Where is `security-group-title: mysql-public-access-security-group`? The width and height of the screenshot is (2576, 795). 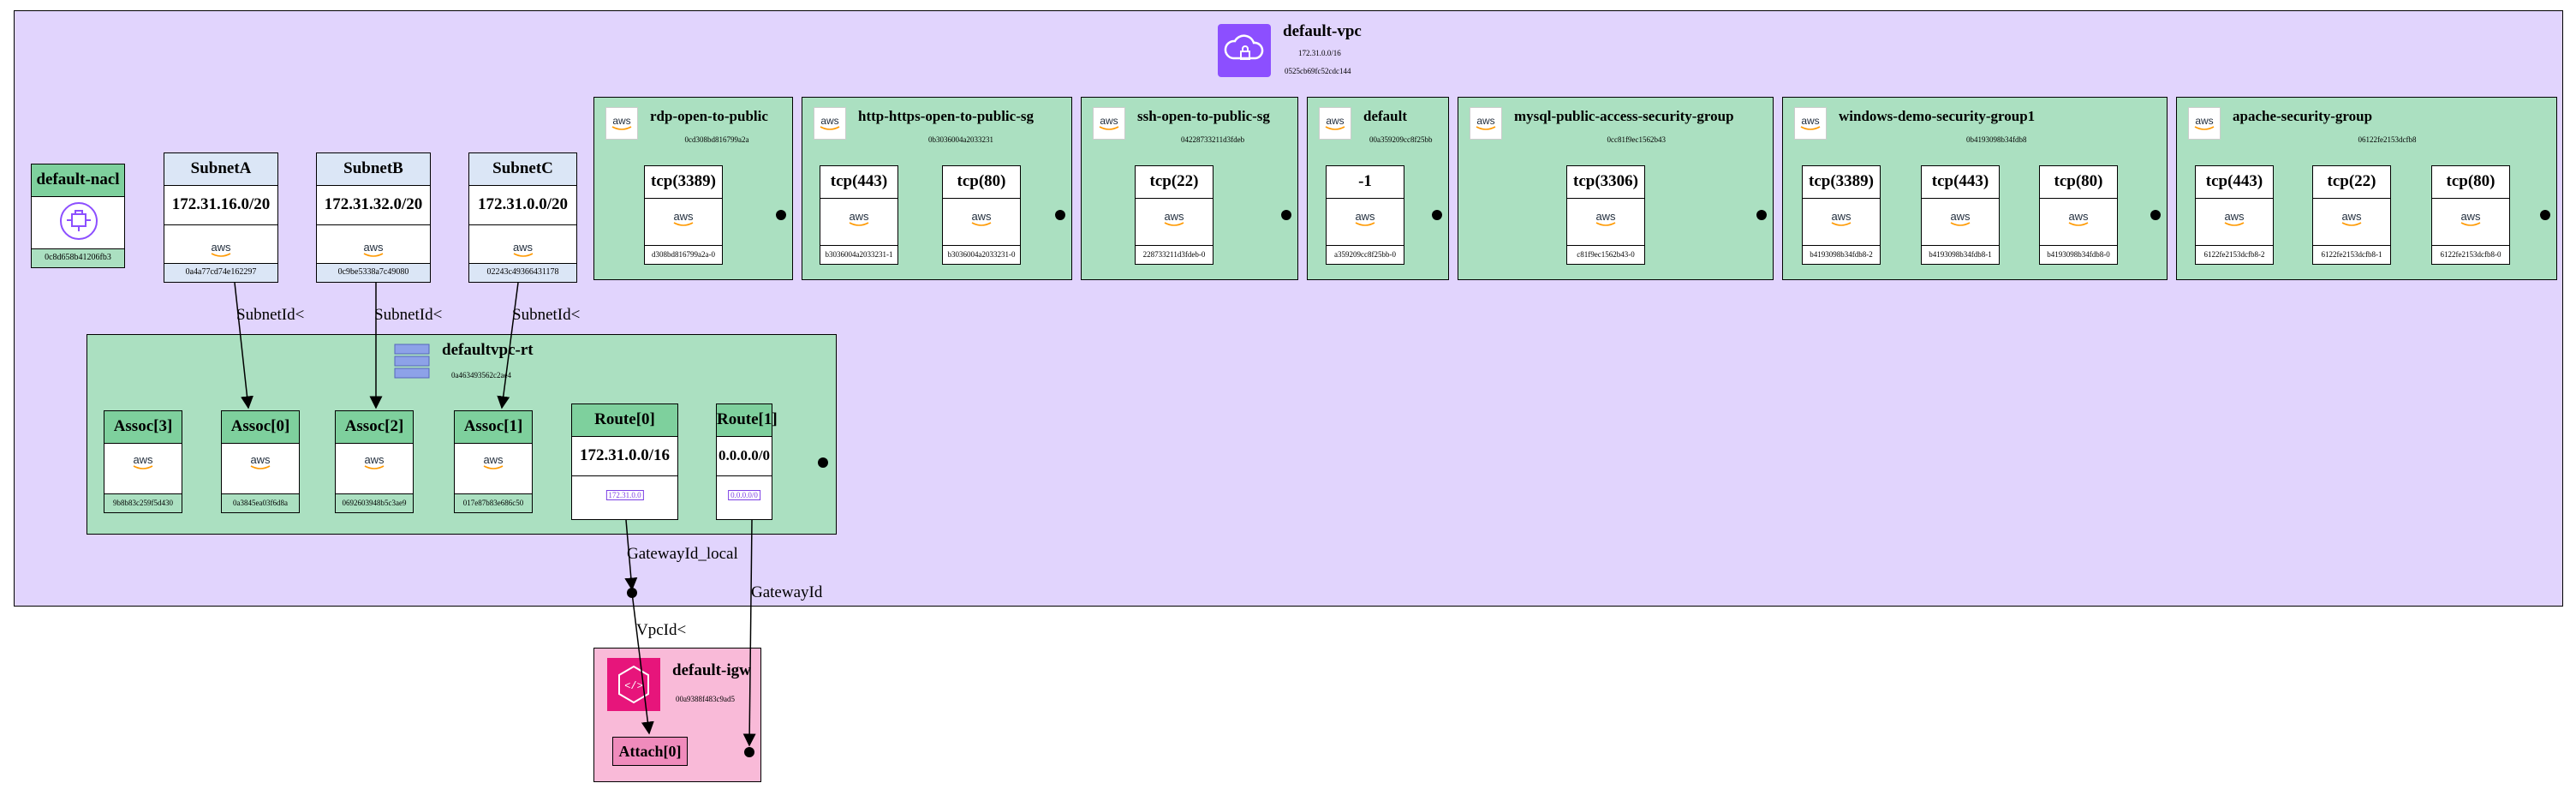 security-group-title: mysql-public-access-security-group is located at coordinates (1624, 116).